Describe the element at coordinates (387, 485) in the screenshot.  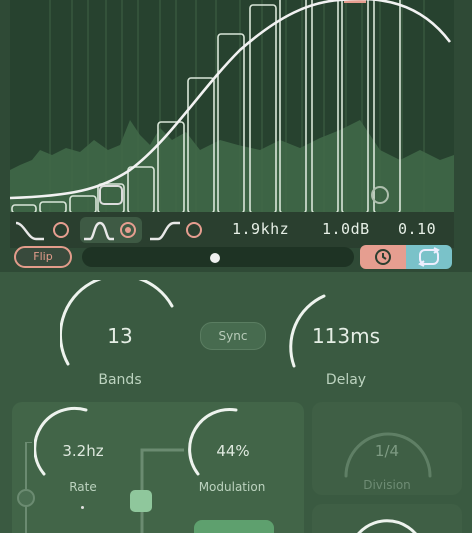
I see `division-label: Division` at that location.